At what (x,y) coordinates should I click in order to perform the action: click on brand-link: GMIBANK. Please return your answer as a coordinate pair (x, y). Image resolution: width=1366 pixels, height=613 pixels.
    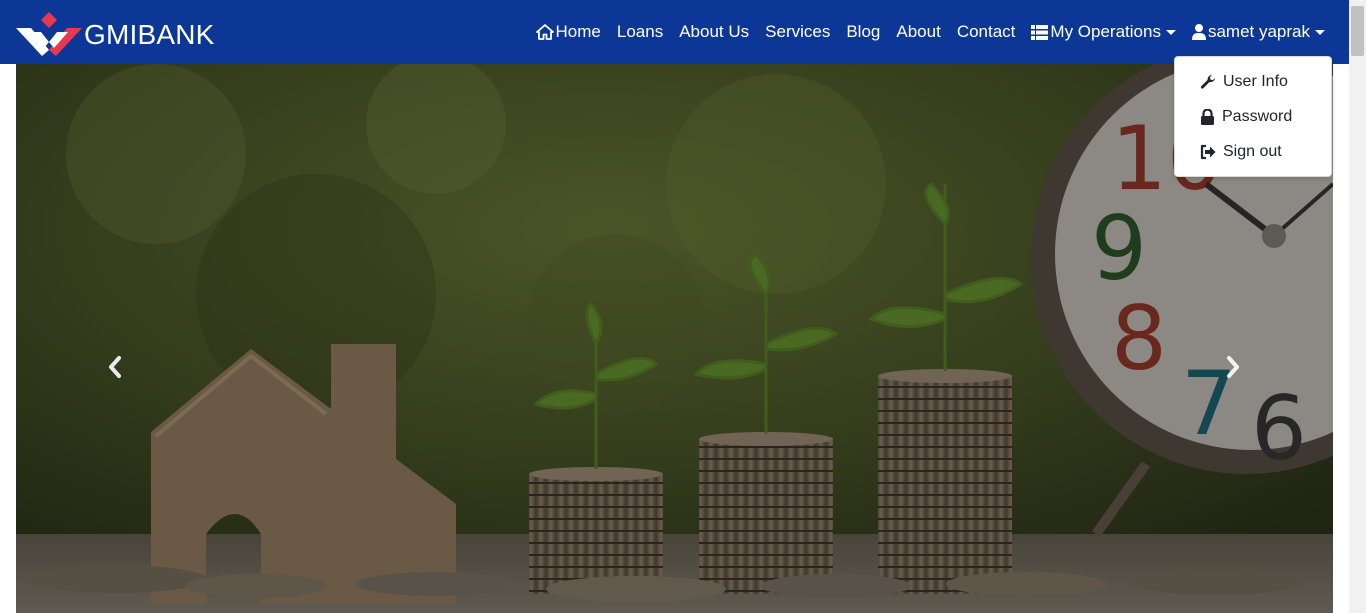
    Looking at the image, I should click on (115, 34).